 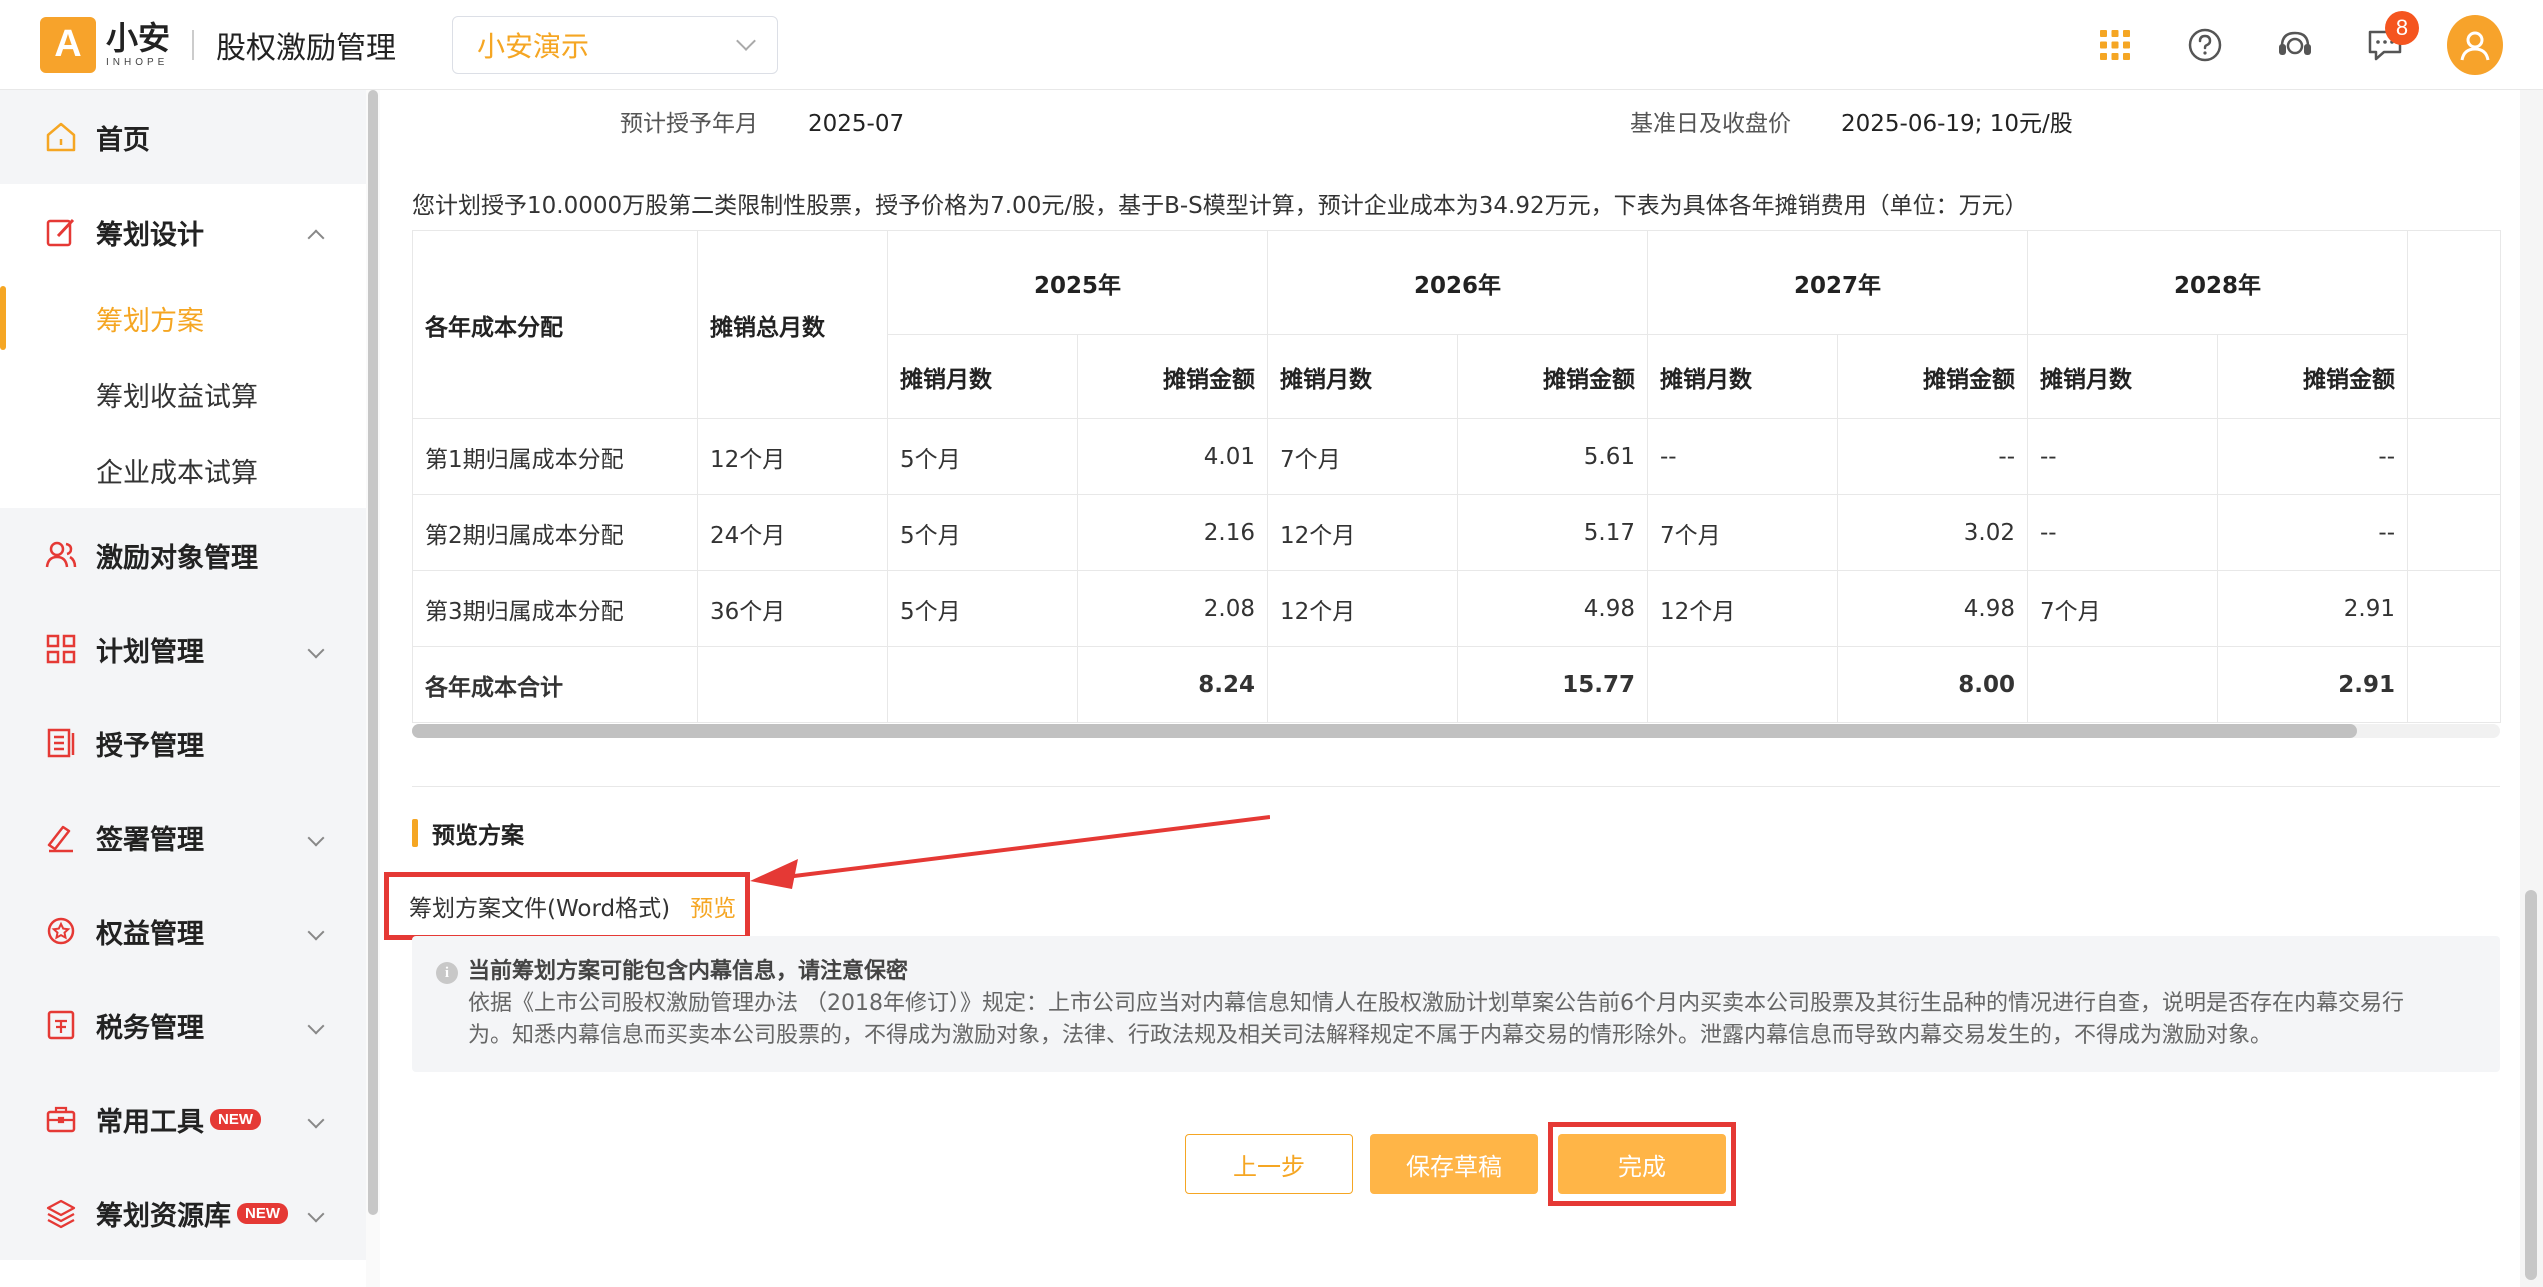 I want to click on nav-tax-mgmt: 税务管理, so click(x=183, y=1025).